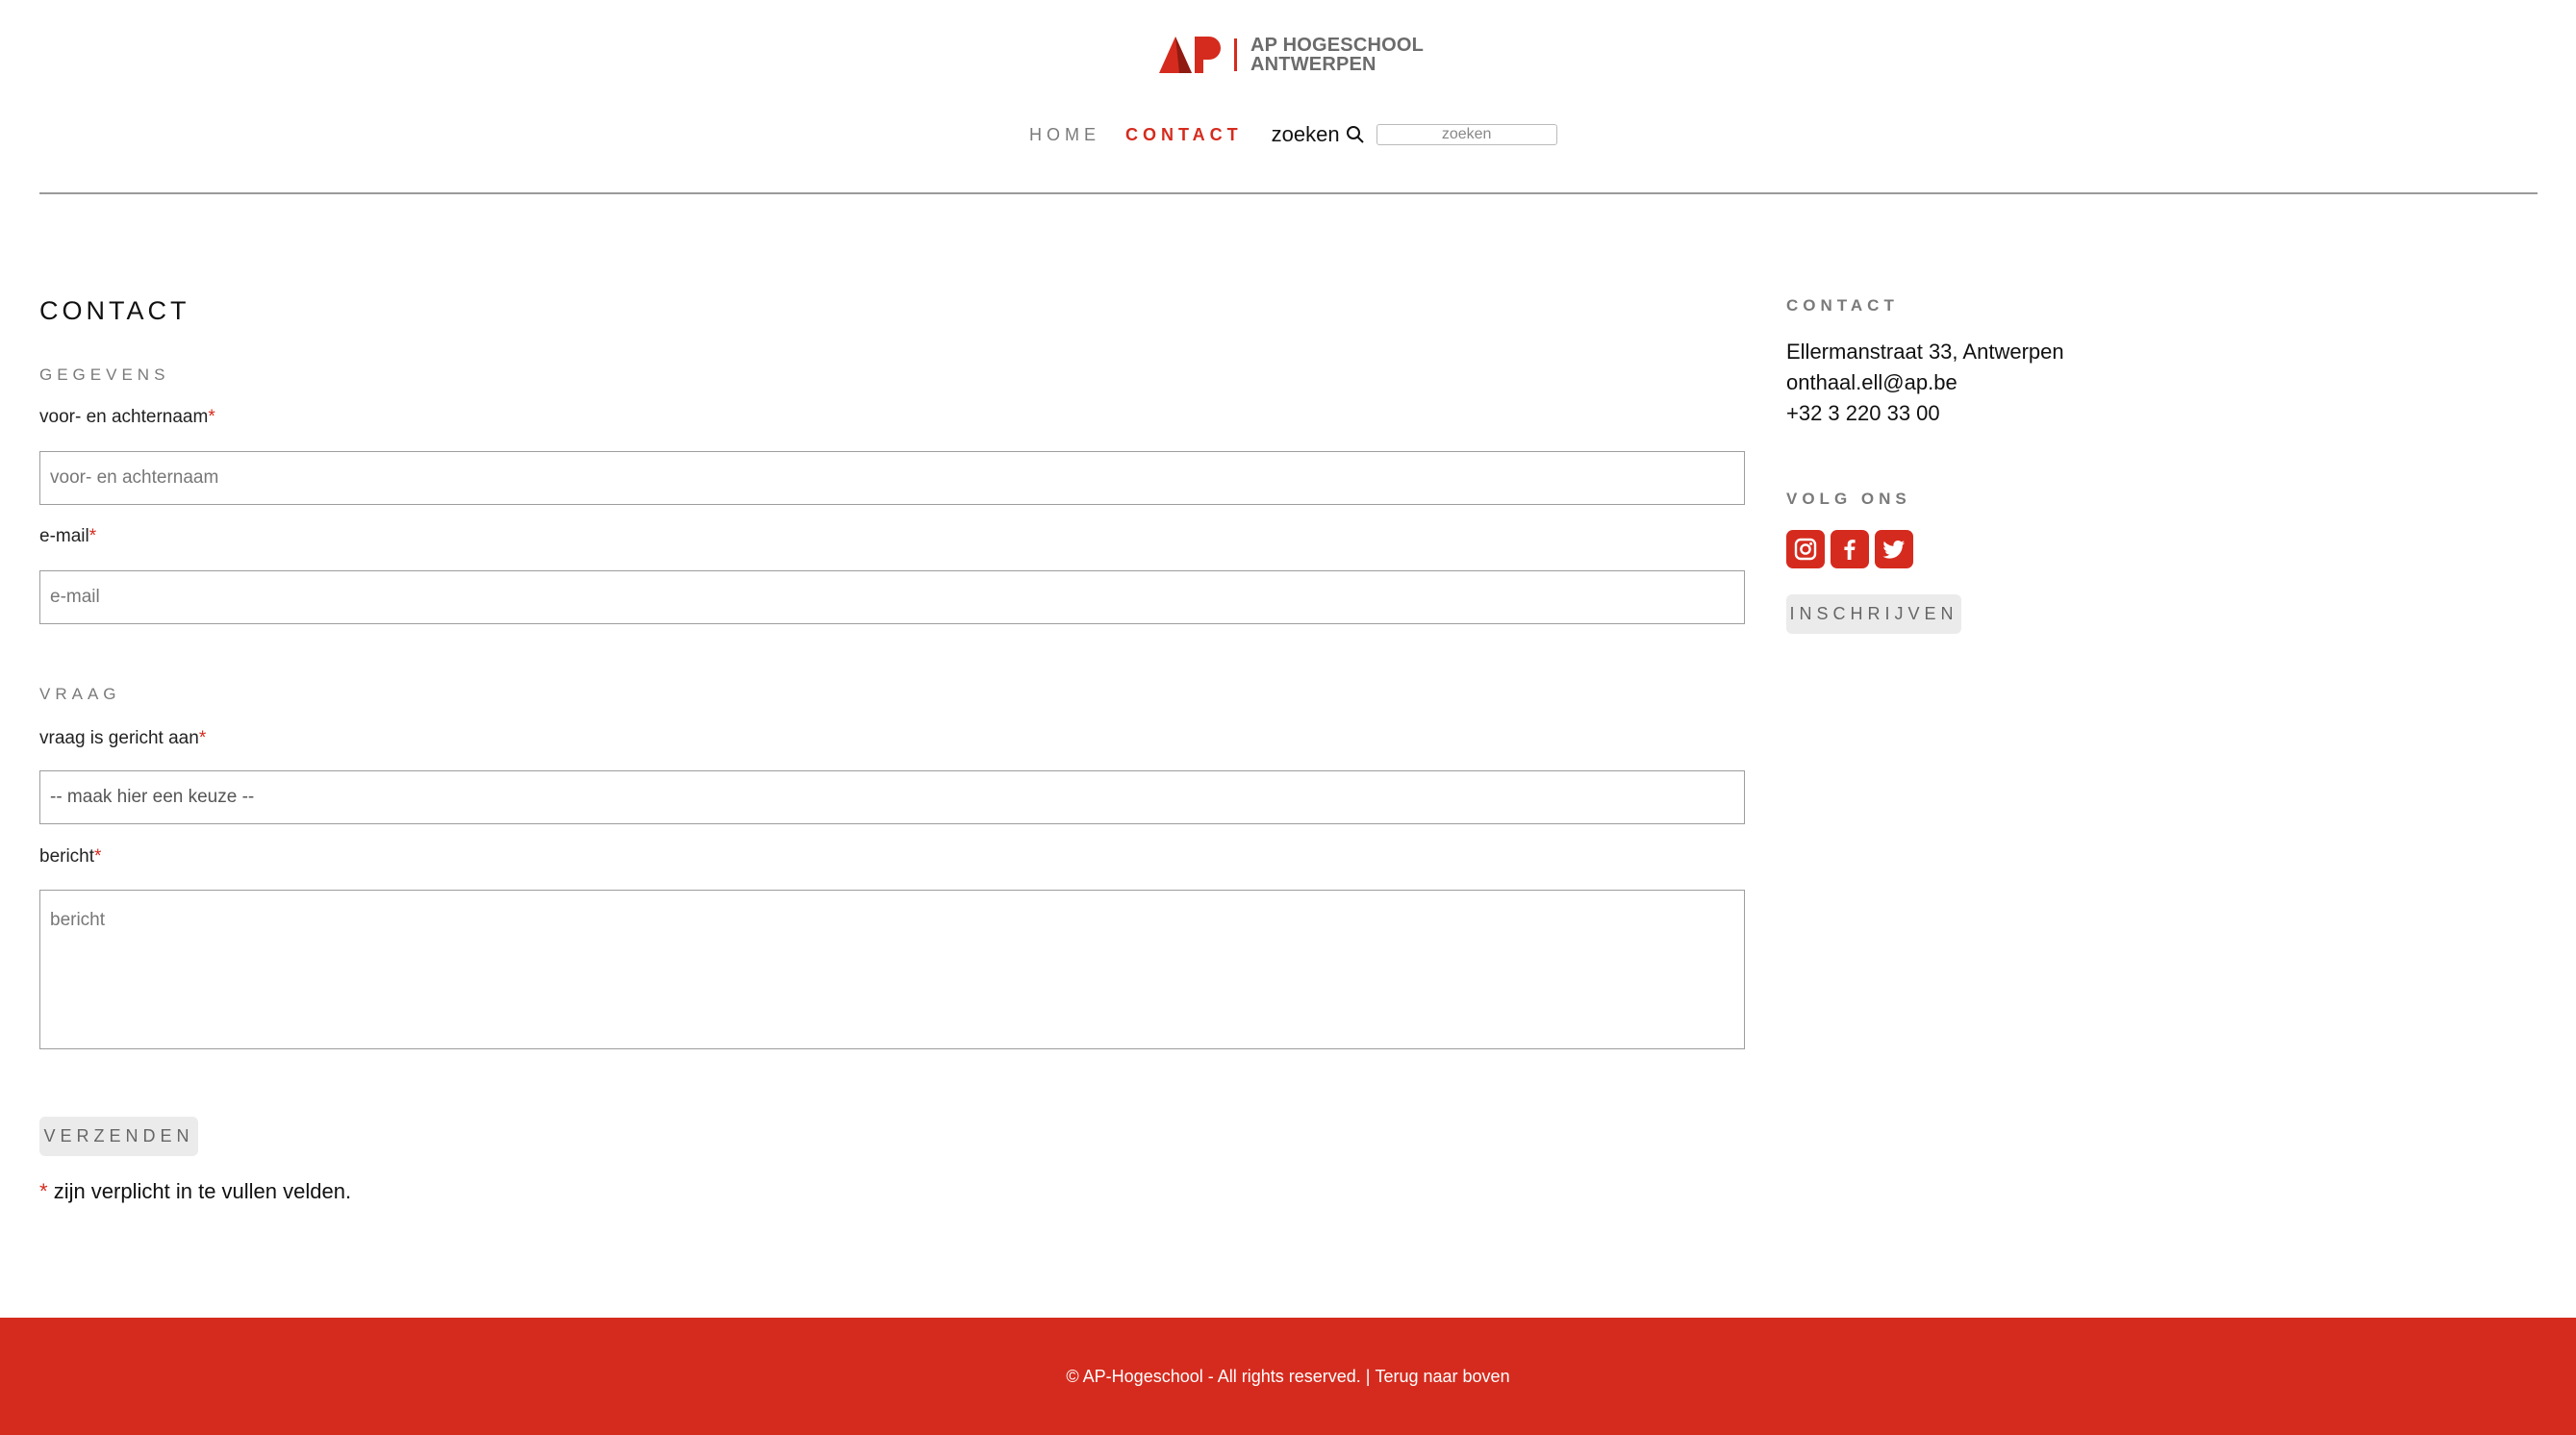 The image size is (2576, 1435). I want to click on recipient-select: -- maak hier een keuze --, so click(892, 797).